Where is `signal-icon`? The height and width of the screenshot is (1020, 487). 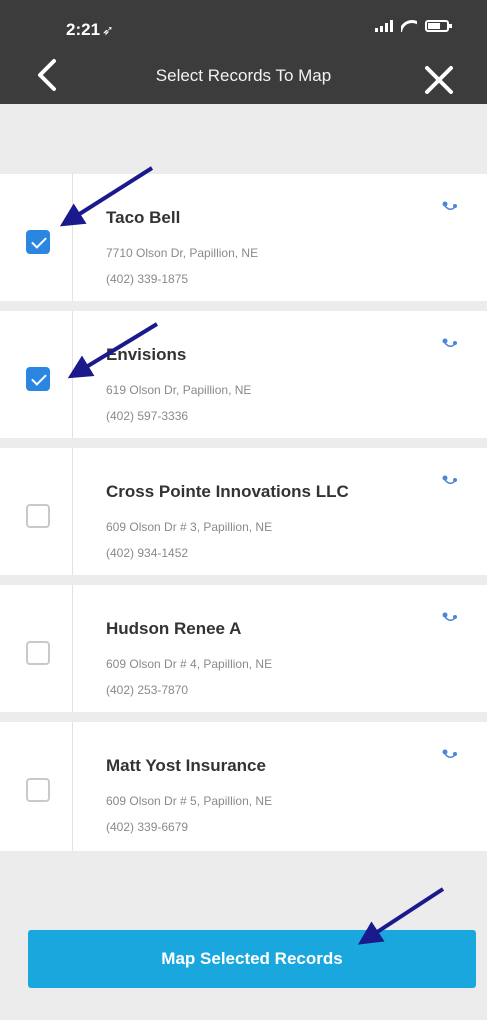
signal-icon is located at coordinates (384, 26).